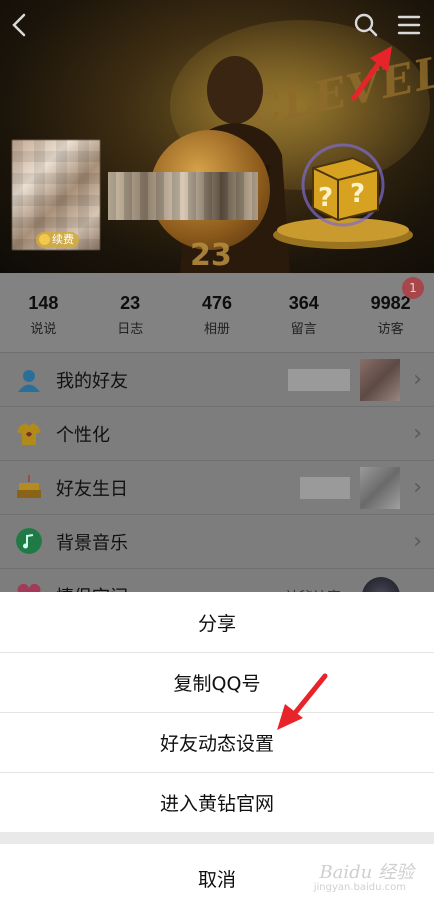  What do you see at coordinates (217, 487) in the screenshot?
I see `row-friend-birthday: 好友生日 ›` at bounding box center [217, 487].